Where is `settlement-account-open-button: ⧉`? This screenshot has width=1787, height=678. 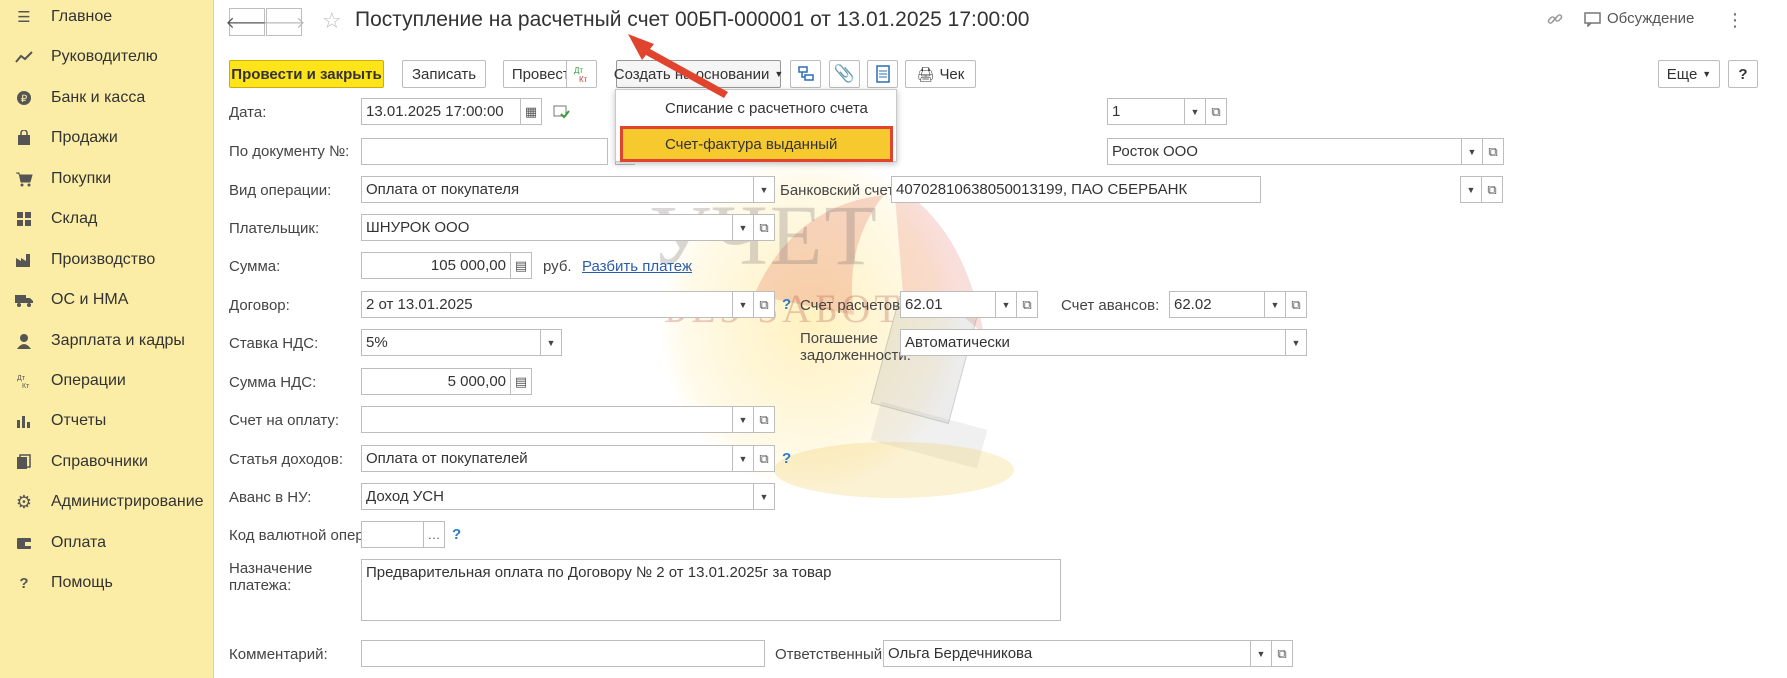
settlement-account-open-button: ⧉ is located at coordinates (1027, 304).